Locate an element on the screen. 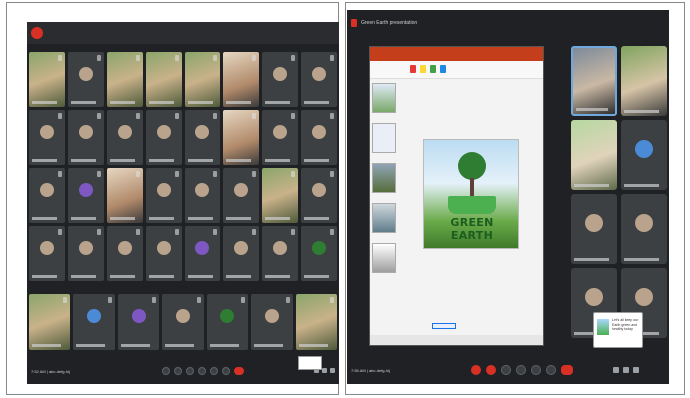 The height and width of the screenshot is (398, 690). small-popup is located at coordinates (310, 363).